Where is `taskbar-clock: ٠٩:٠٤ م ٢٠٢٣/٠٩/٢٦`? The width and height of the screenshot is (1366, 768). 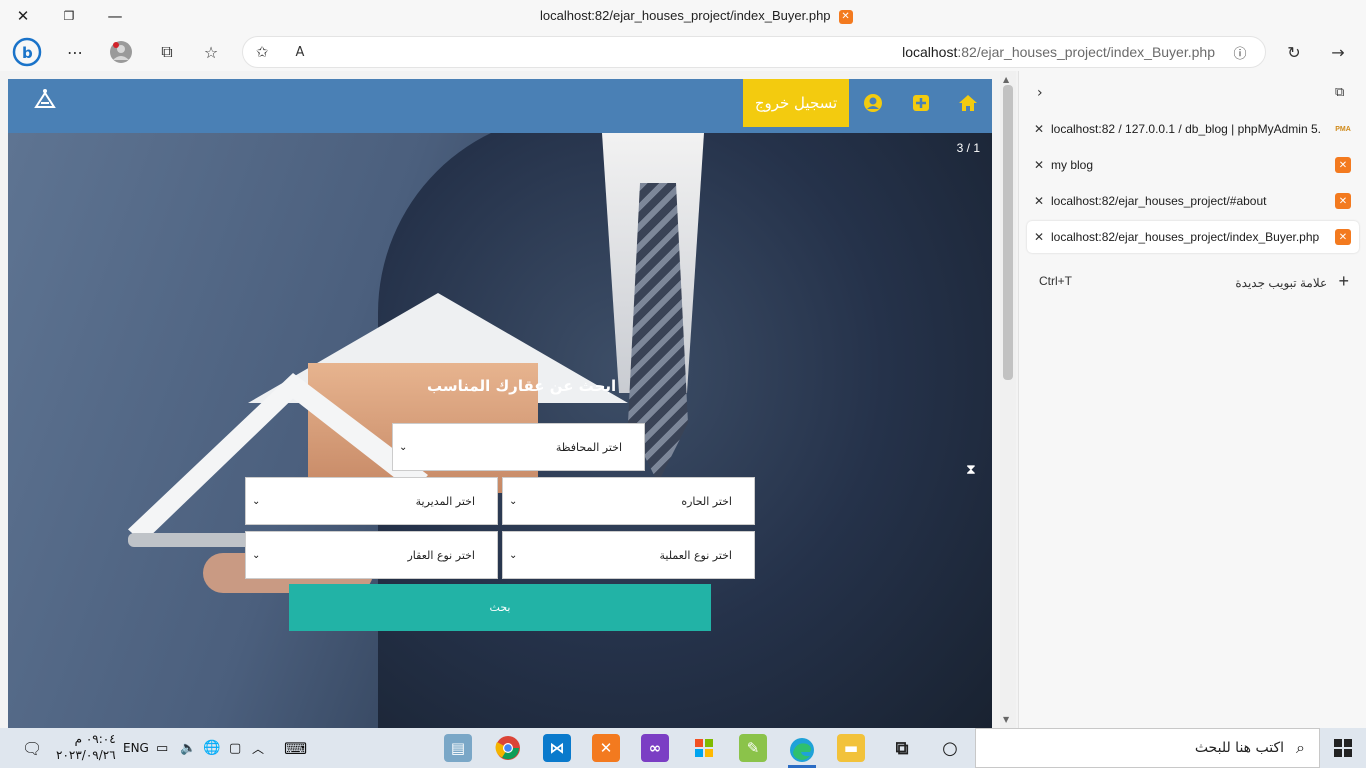 taskbar-clock: ٠٩:٠٤ م ٢٠٢٣/٠٩/٢٦ is located at coordinates (86, 747).